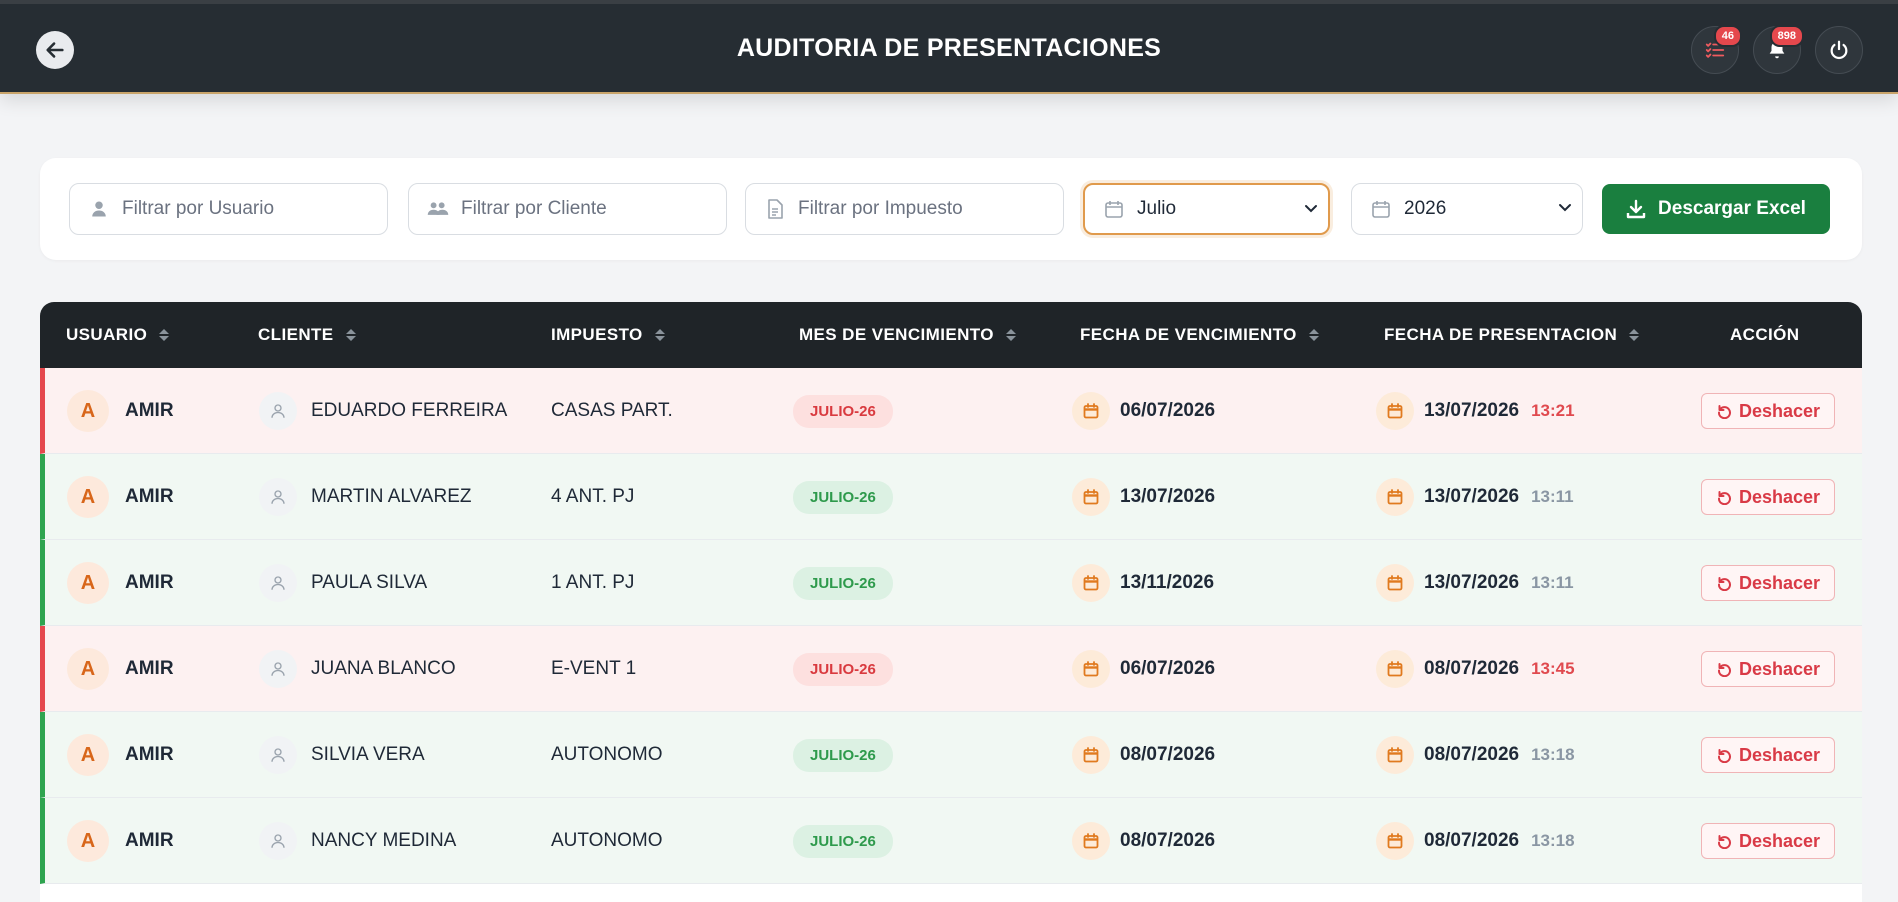  What do you see at coordinates (567, 209) in the screenshot?
I see `client-filter-input: Filtrar por Cliente` at bounding box center [567, 209].